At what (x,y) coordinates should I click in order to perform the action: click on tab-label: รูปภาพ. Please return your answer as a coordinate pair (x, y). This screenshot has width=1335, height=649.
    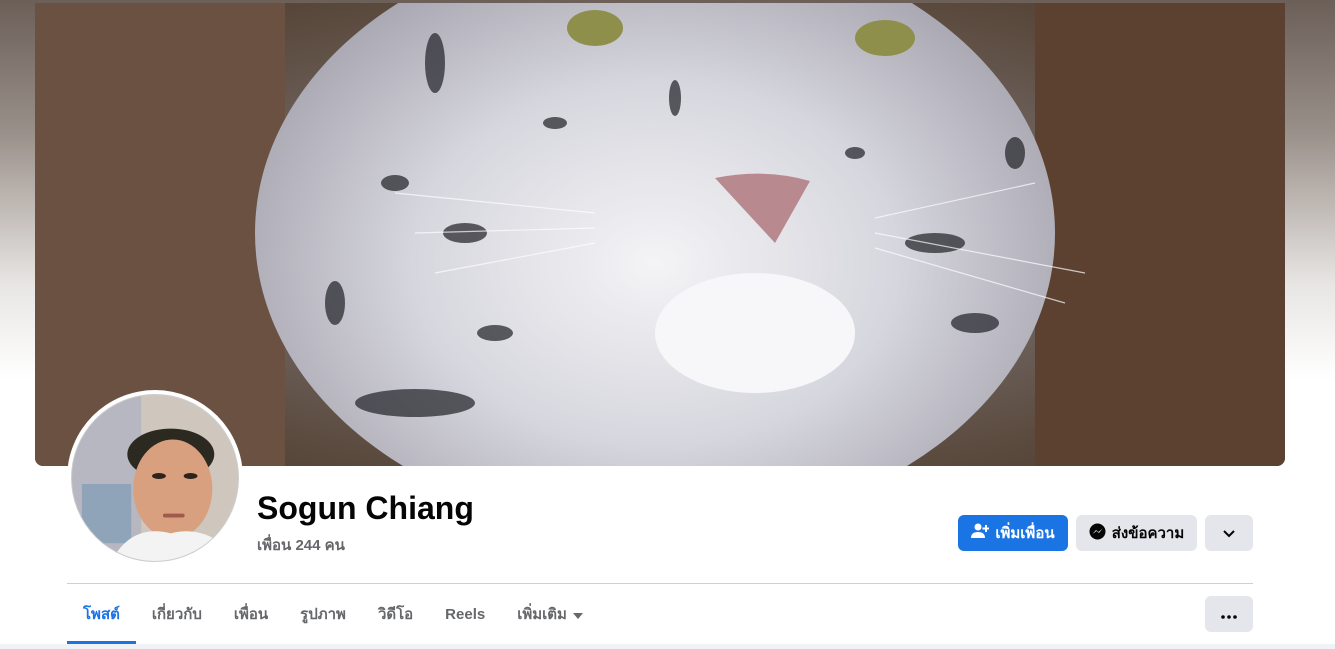
    Looking at the image, I should click on (323, 614).